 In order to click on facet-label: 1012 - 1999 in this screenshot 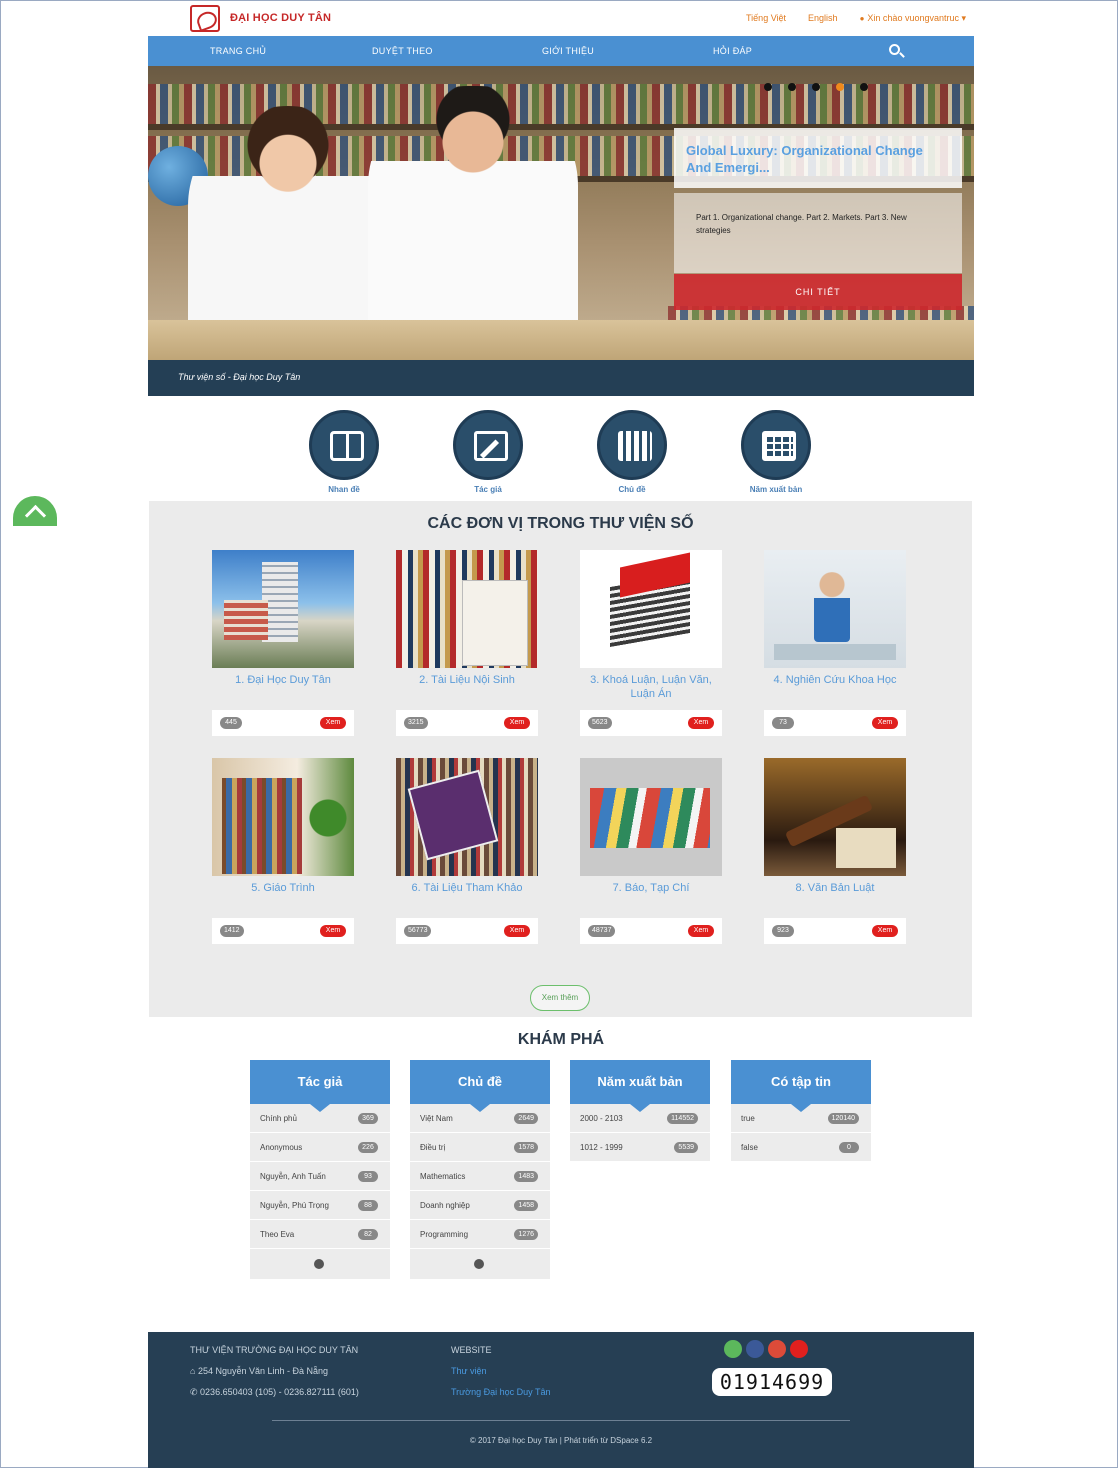, I will do `click(601, 1147)`.